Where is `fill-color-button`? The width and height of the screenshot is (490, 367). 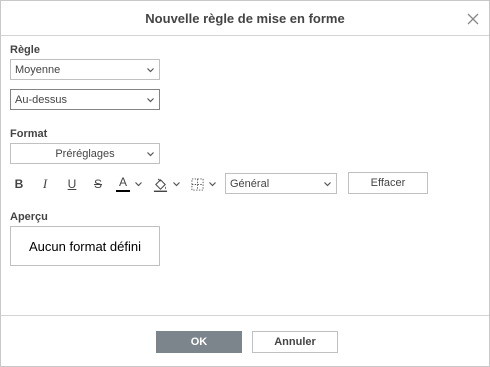 fill-color-button is located at coordinates (167, 184).